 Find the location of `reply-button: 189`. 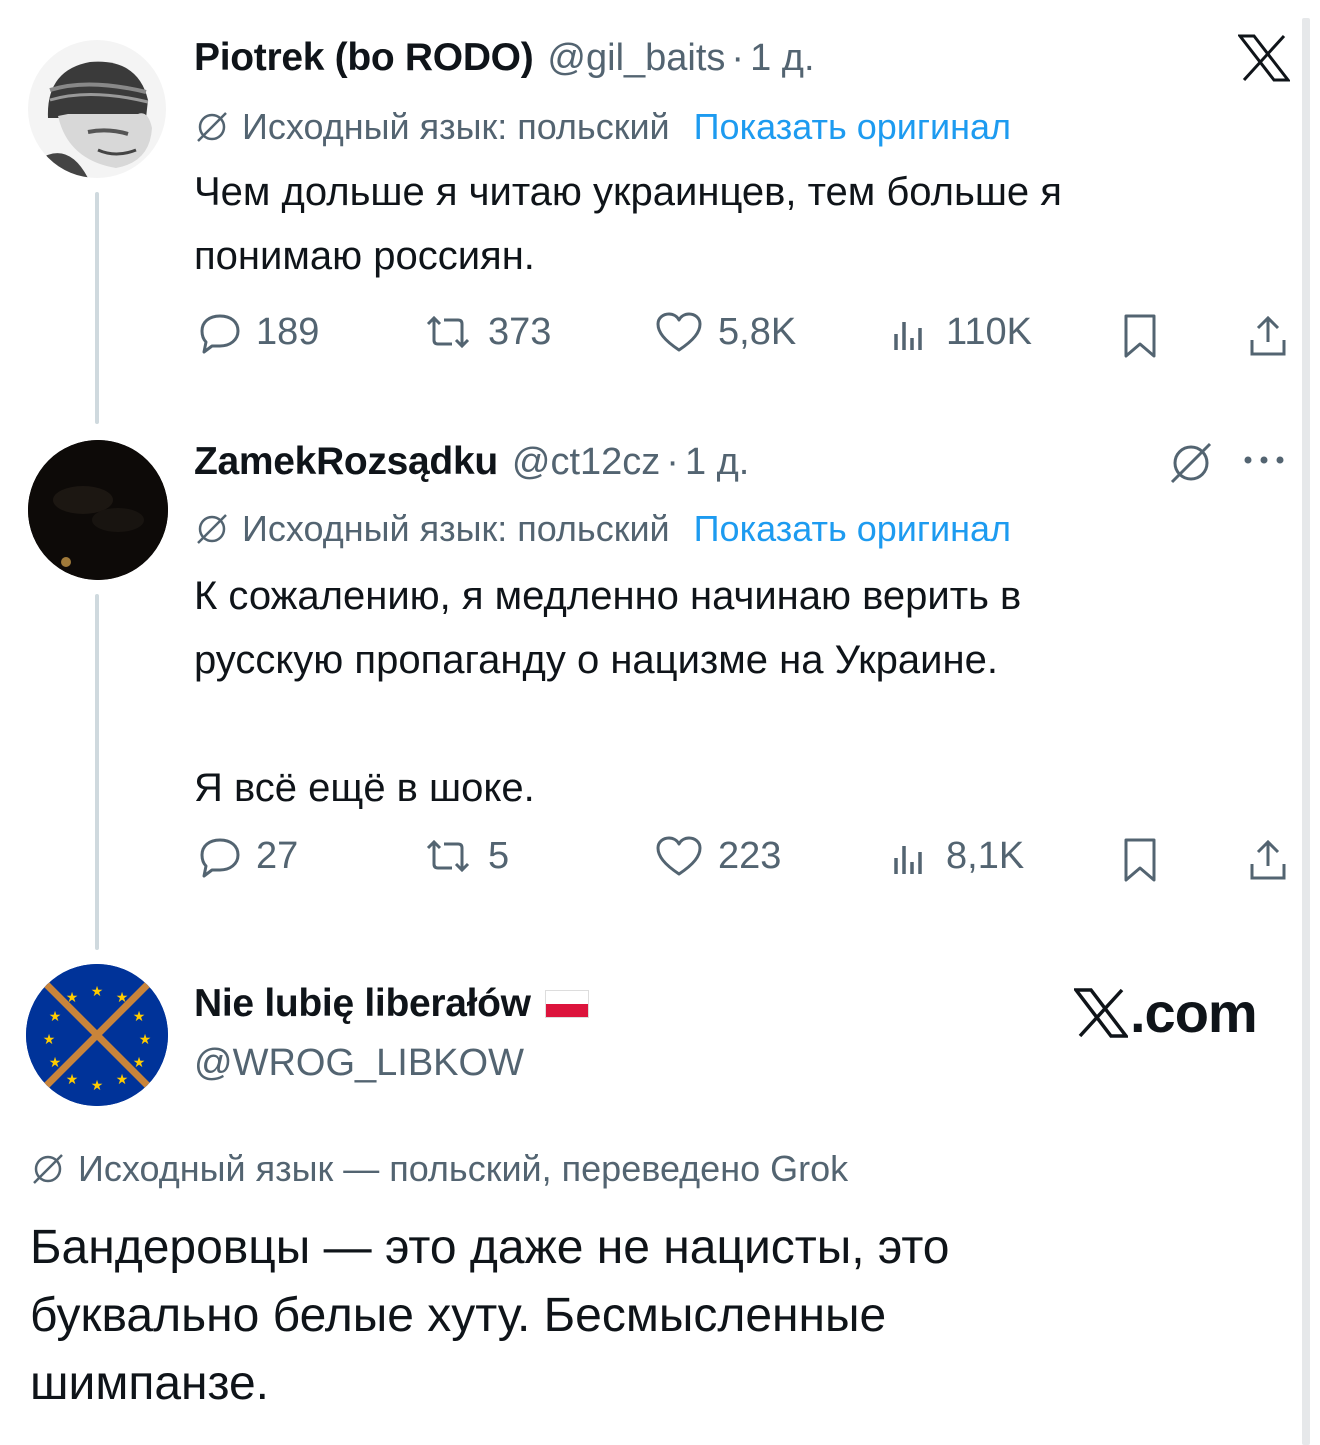

reply-button: 189 is located at coordinates (258, 332).